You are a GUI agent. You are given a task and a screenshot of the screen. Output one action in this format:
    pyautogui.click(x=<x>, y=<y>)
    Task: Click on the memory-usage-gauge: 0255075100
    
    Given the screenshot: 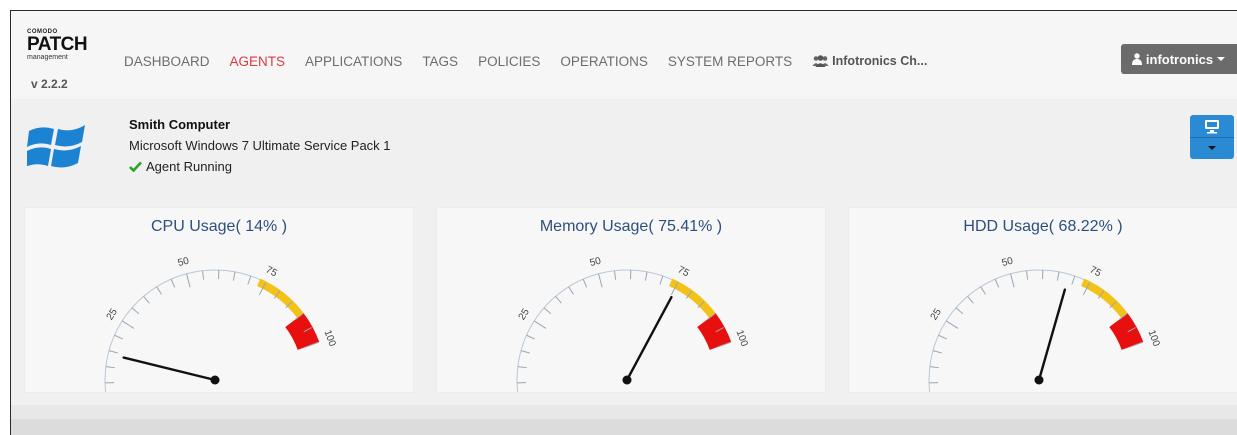 What is the action you would take?
    pyautogui.click(x=631, y=315)
    